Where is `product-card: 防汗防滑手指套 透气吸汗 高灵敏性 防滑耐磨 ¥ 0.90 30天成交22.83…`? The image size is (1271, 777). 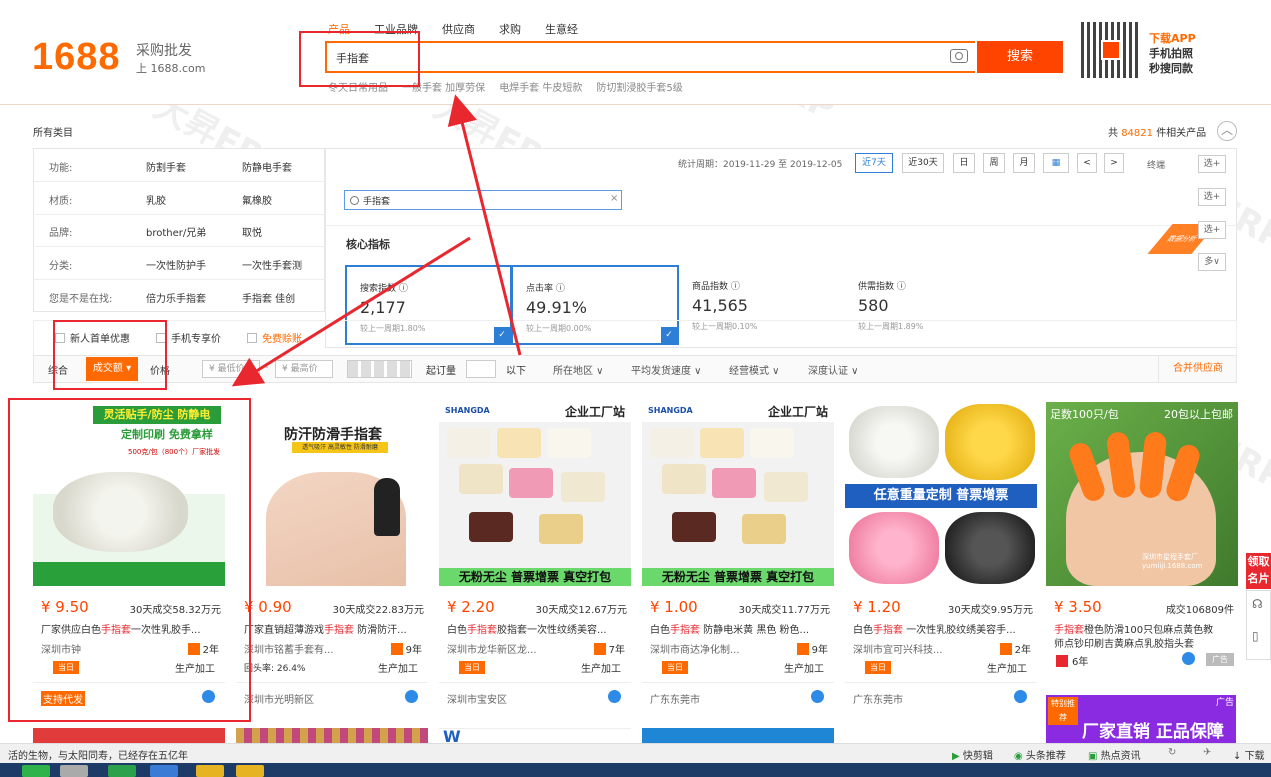
product-card: 防汗防滑手指套 透气吸汗 高灵敏性 防滑耐磨 ¥ 0.90 30天成交22.83… is located at coordinates (332, 559).